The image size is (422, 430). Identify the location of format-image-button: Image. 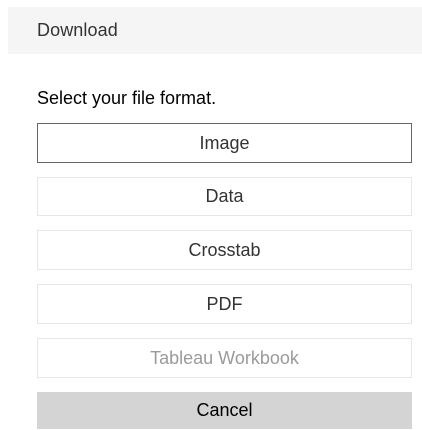
(224, 143).